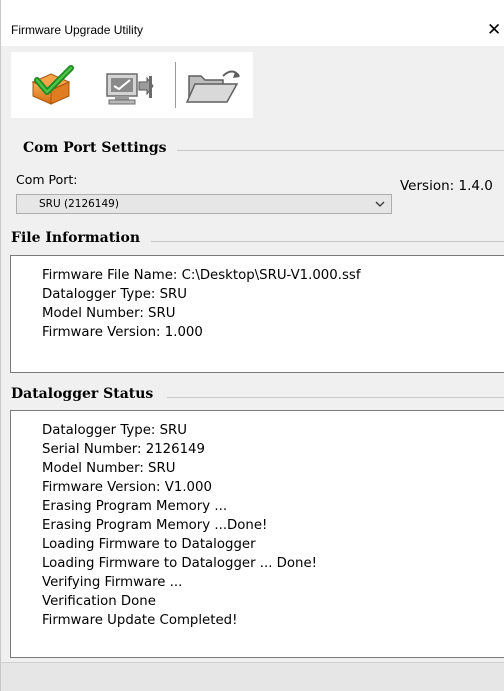 This screenshot has height=691, width=504. I want to click on status-line: Firmware Update Completed!, so click(140, 620).